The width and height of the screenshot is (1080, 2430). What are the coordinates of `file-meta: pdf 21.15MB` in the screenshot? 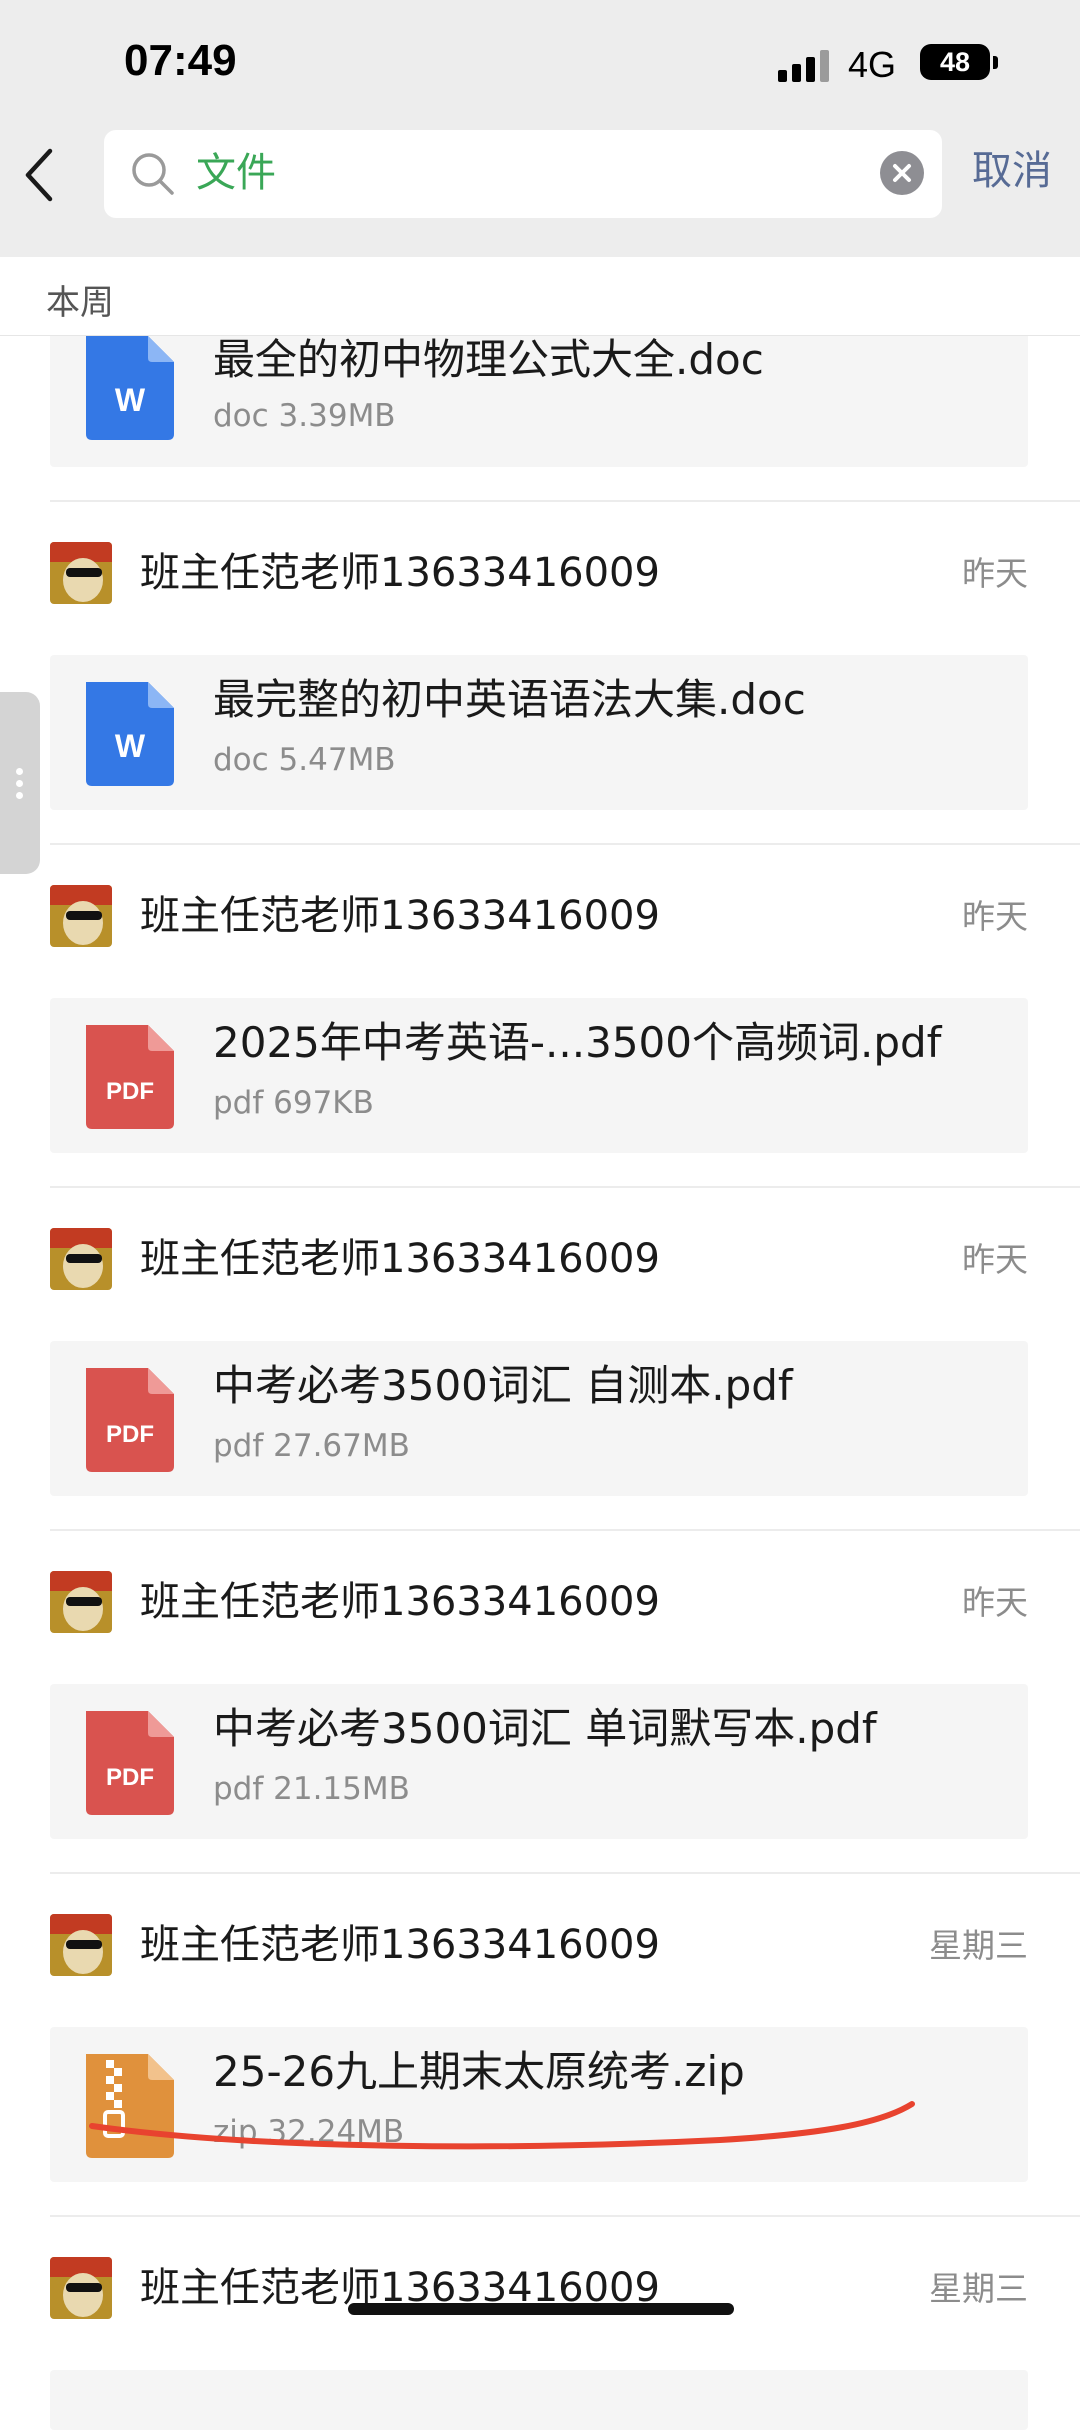 It's located at (311, 1789).